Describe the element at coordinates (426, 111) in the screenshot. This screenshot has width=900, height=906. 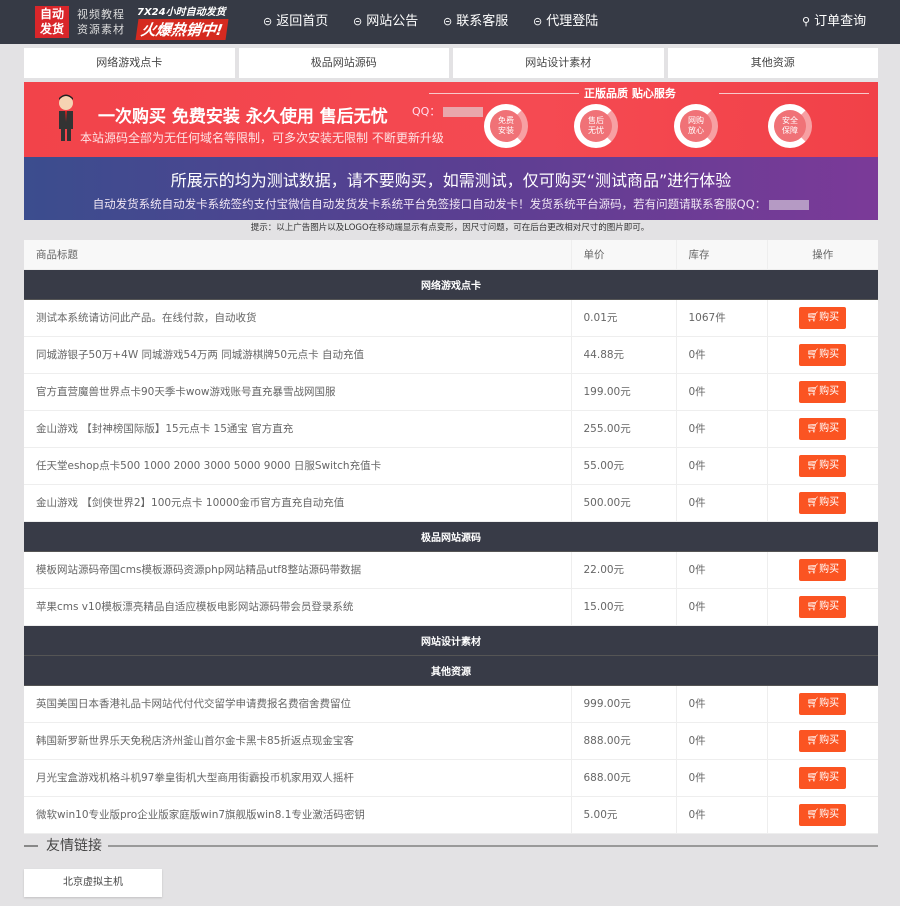
I see `qq-label: QQ：` at that location.